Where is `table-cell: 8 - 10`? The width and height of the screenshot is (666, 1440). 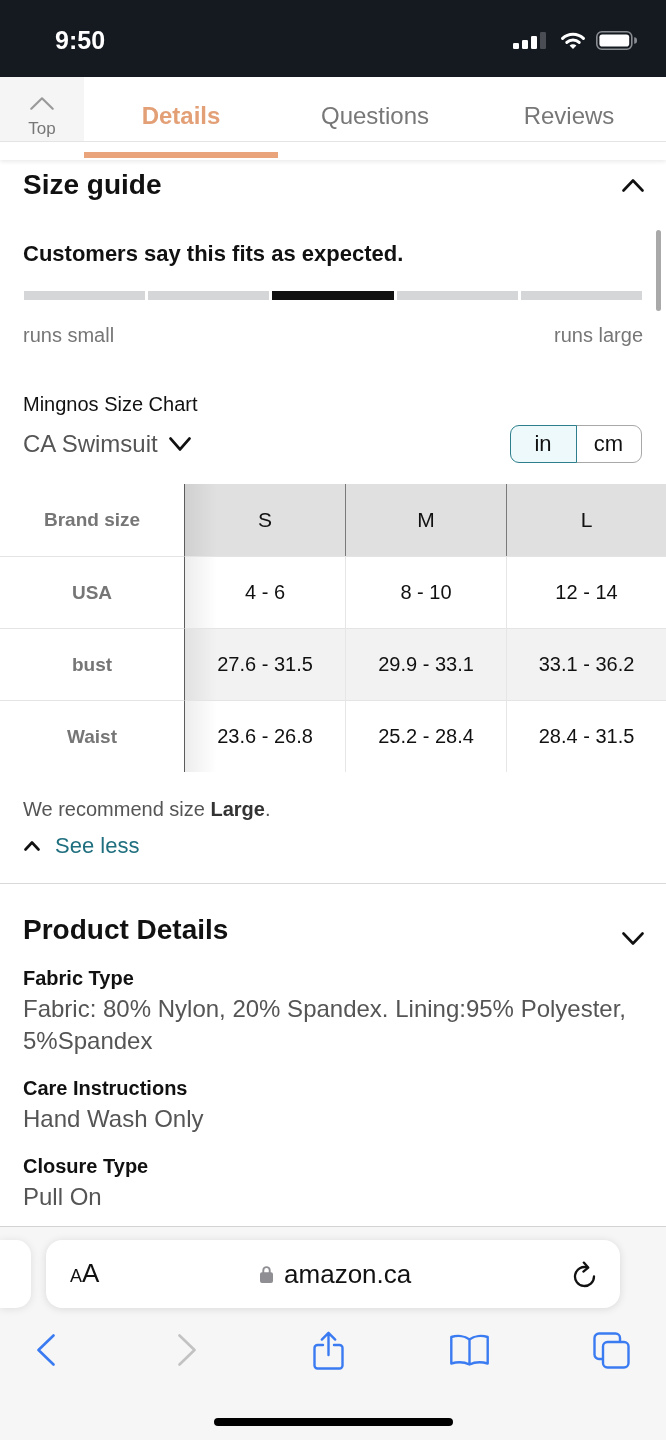
table-cell: 8 - 10 is located at coordinates (425, 592).